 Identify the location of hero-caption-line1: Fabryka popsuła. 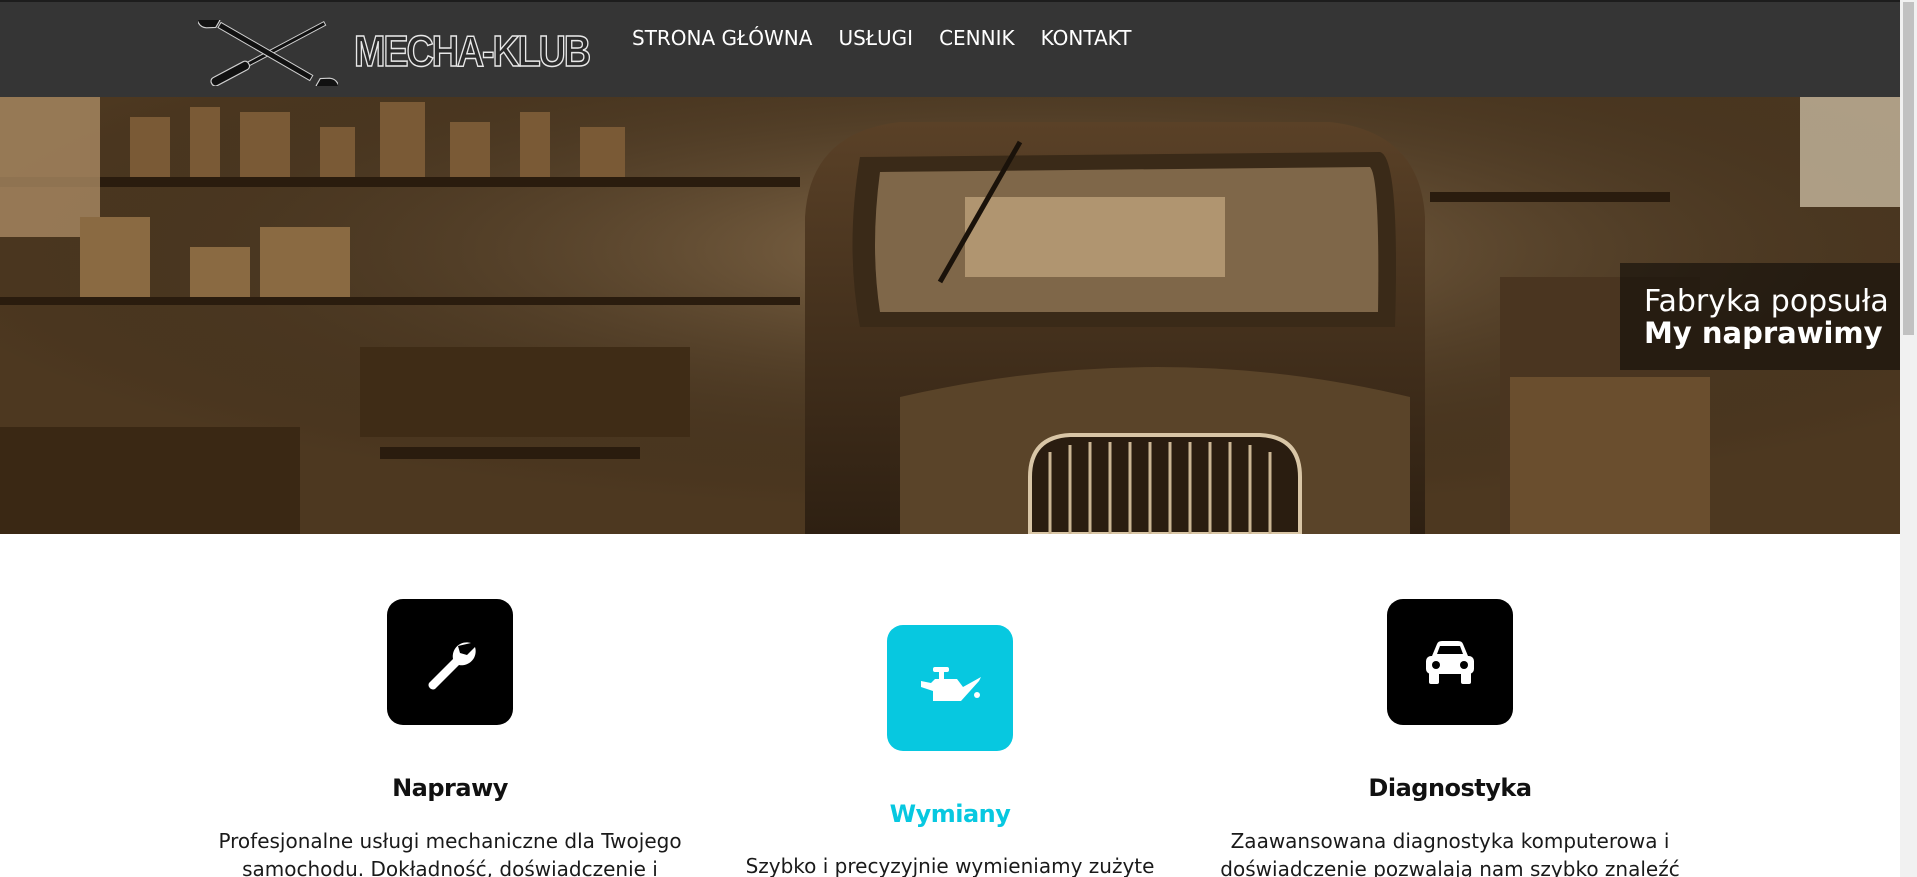
(1766, 301).